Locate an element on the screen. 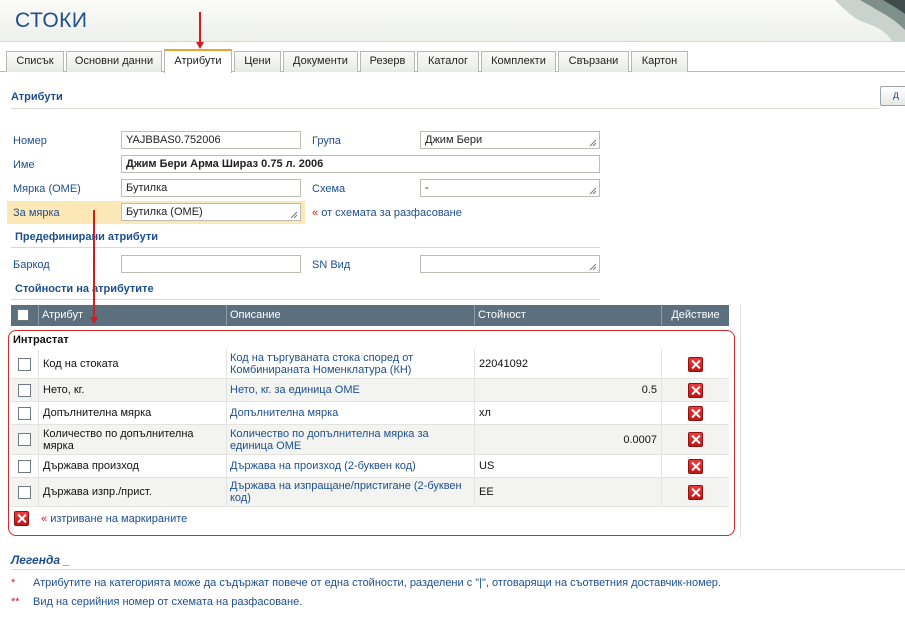 This screenshot has height=634, width=905. value-cell: 0.5 is located at coordinates (568, 390).